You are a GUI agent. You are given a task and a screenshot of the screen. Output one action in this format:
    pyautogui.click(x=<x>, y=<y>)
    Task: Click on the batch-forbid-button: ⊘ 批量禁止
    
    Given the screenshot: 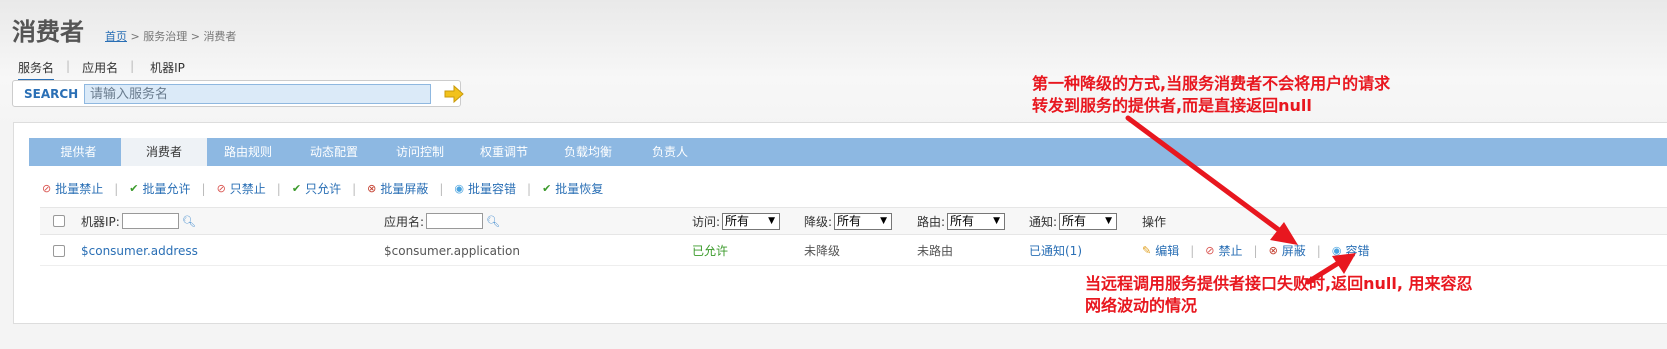 What is the action you would take?
    pyautogui.click(x=72, y=188)
    